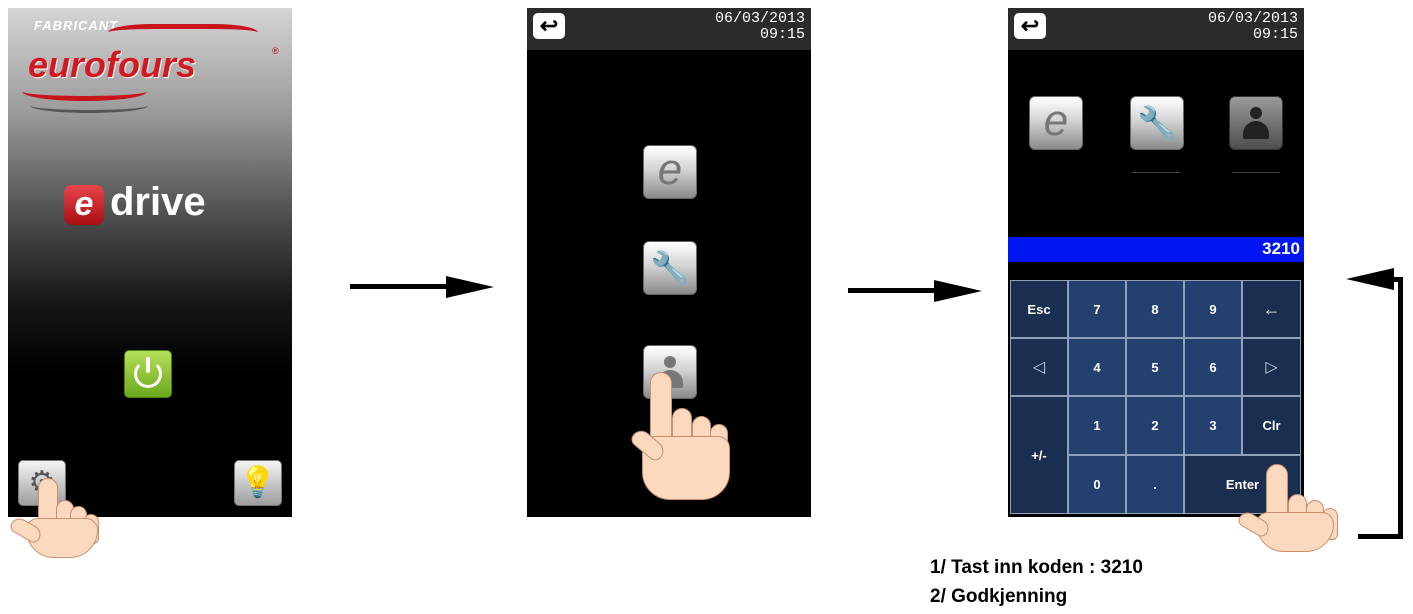  I want to click on key-6: 6, so click(1213, 367).